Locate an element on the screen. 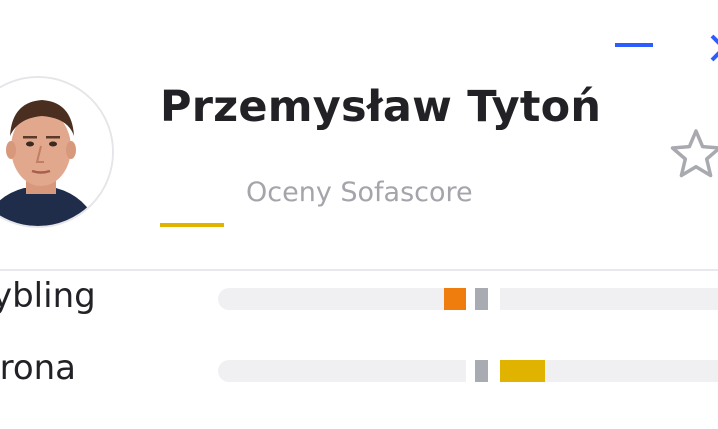 The image size is (718, 429). player-photo is located at coordinates (56, 152).